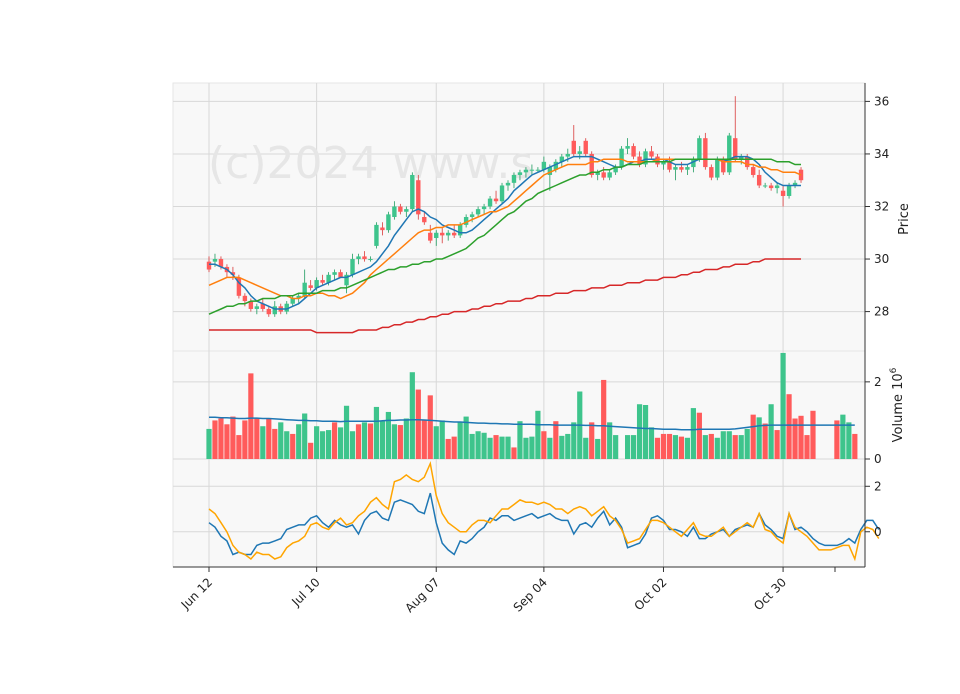 The width and height of the screenshot is (960, 694). Describe the element at coordinates (881, 312) in the screenshot. I see `price-y-tick-label: 28` at that location.